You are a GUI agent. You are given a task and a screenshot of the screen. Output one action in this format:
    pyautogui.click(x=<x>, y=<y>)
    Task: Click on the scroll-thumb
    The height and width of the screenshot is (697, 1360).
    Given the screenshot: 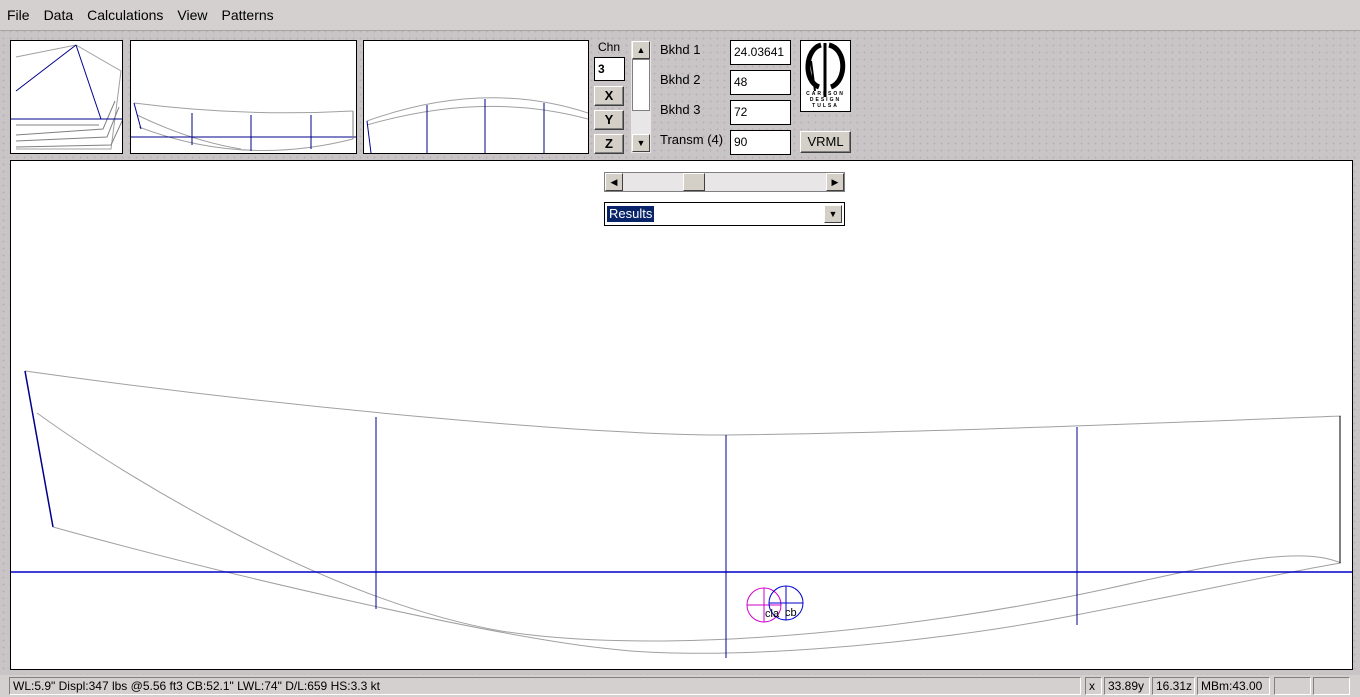 What is the action you would take?
    pyautogui.click(x=641, y=85)
    